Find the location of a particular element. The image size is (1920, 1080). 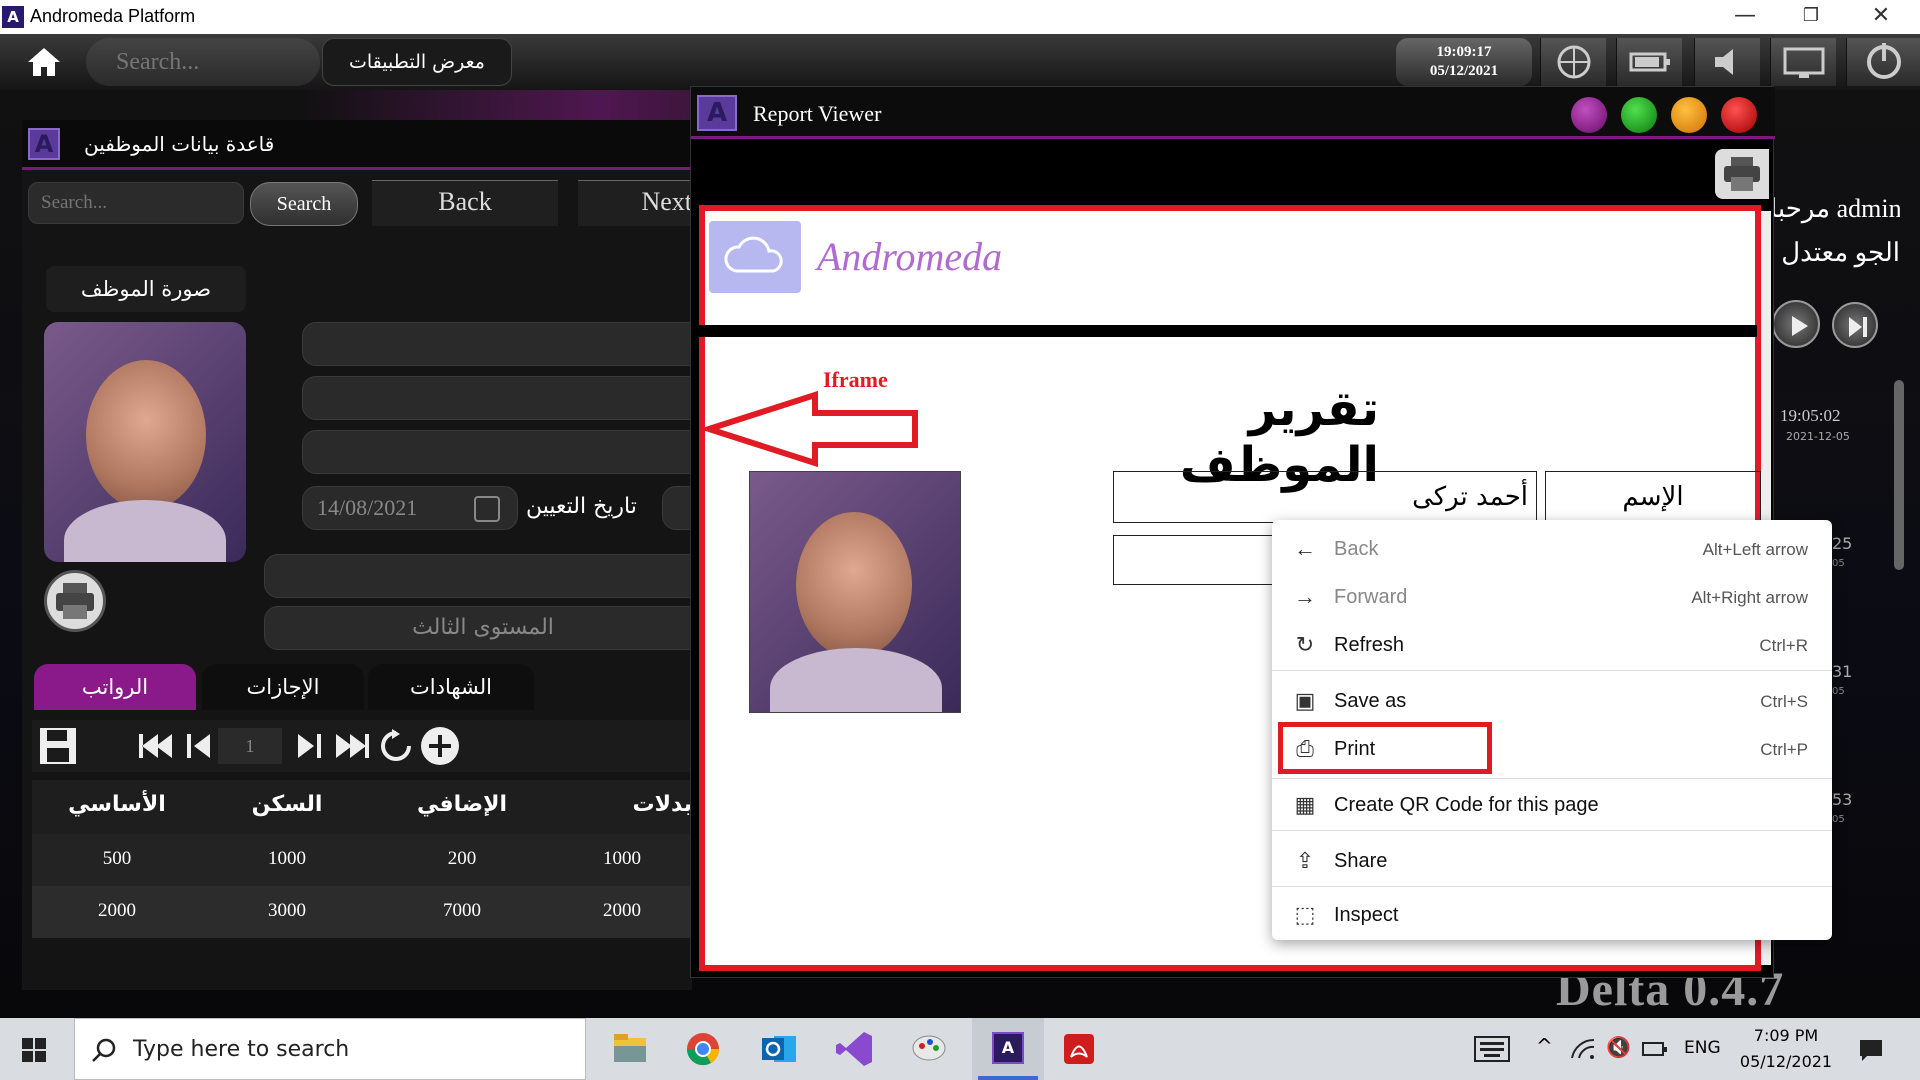

table-row: 2000 3000 7000 2000 is located at coordinates (362, 912).